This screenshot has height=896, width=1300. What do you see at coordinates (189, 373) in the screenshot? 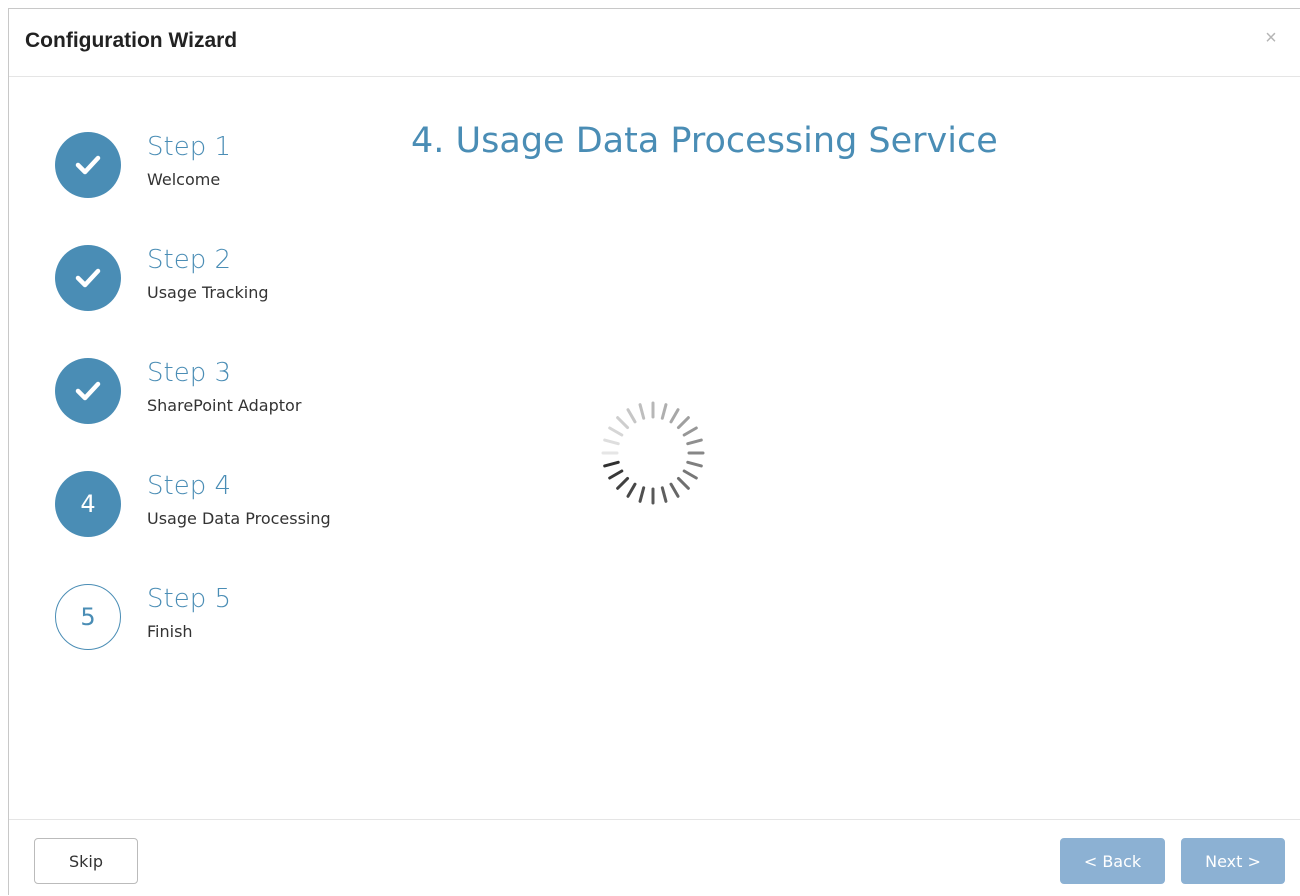
I see `step-3-title: Step 3` at bounding box center [189, 373].